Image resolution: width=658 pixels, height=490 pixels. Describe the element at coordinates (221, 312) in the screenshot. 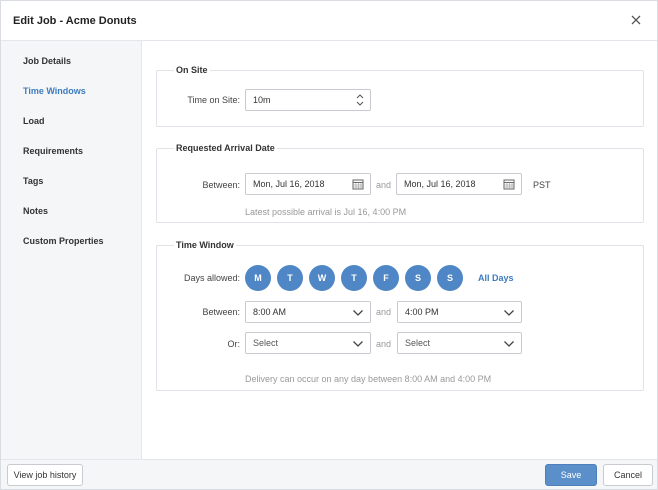

I see `window-between-label: Between:` at that location.